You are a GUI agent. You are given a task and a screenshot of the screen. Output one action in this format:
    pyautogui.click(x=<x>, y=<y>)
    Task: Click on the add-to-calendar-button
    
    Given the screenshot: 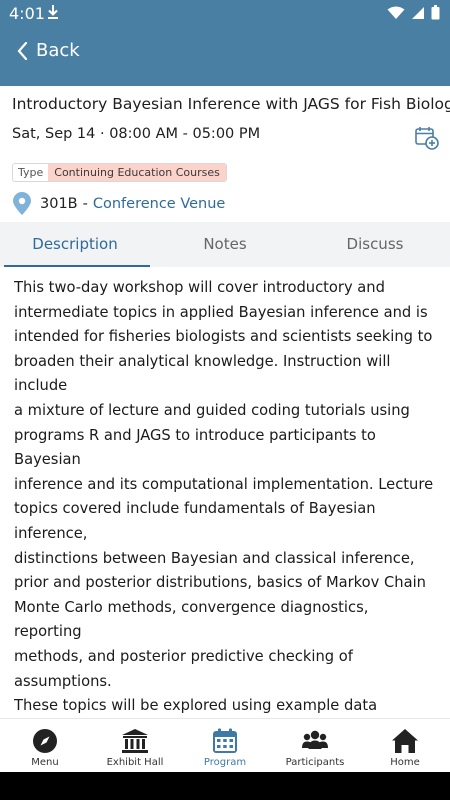 What is the action you would take?
    pyautogui.click(x=427, y=140)
    